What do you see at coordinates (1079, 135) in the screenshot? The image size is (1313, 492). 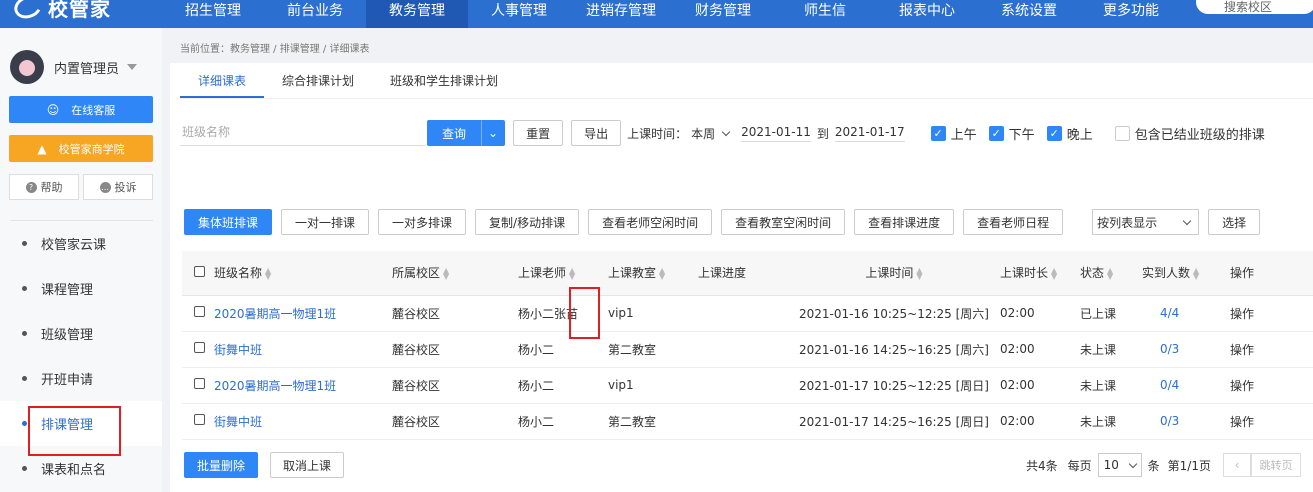 I see `evening-label: 晚上` at bounding box center [1079, 135].